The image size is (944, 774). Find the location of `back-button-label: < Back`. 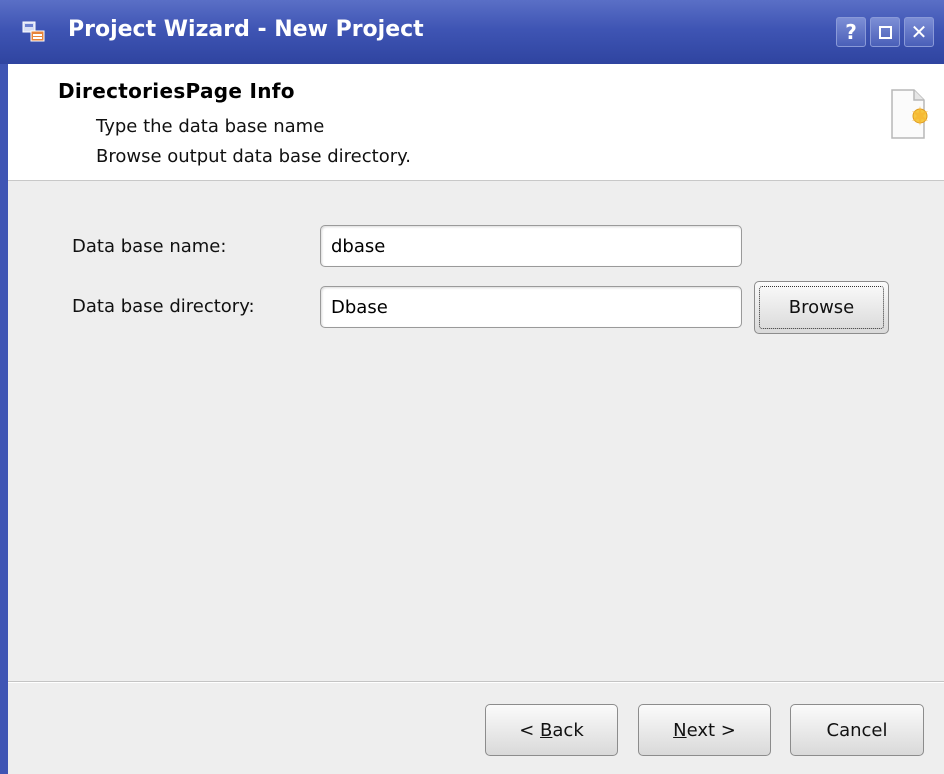

back-button-label: < Back is located at coordinates (551, 730).